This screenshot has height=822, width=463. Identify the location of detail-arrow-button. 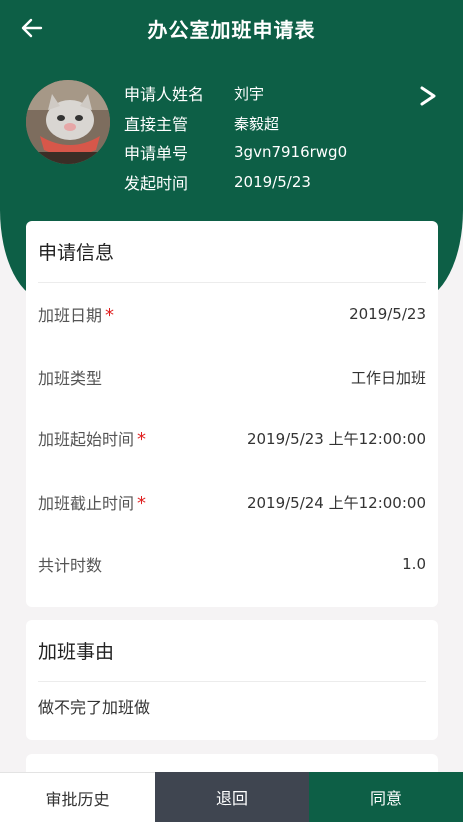
(428, 96).